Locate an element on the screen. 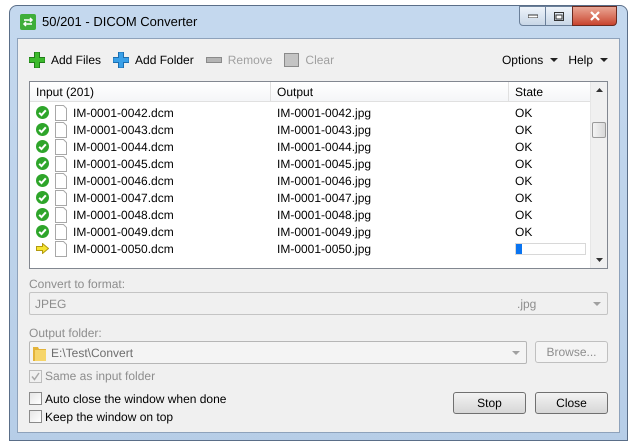 This screenshot has height=446, width=636. output-file-name: IM-0001-0049.jpg is located at coordinates (324, 232).